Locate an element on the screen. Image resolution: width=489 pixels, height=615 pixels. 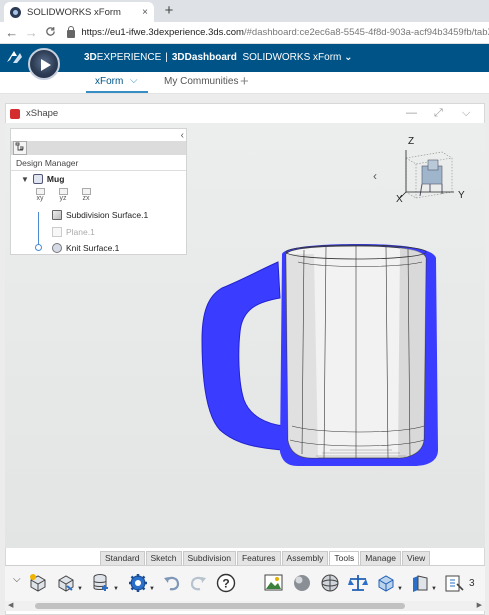
axis-x-label: X is located at coordinates (399, 199).